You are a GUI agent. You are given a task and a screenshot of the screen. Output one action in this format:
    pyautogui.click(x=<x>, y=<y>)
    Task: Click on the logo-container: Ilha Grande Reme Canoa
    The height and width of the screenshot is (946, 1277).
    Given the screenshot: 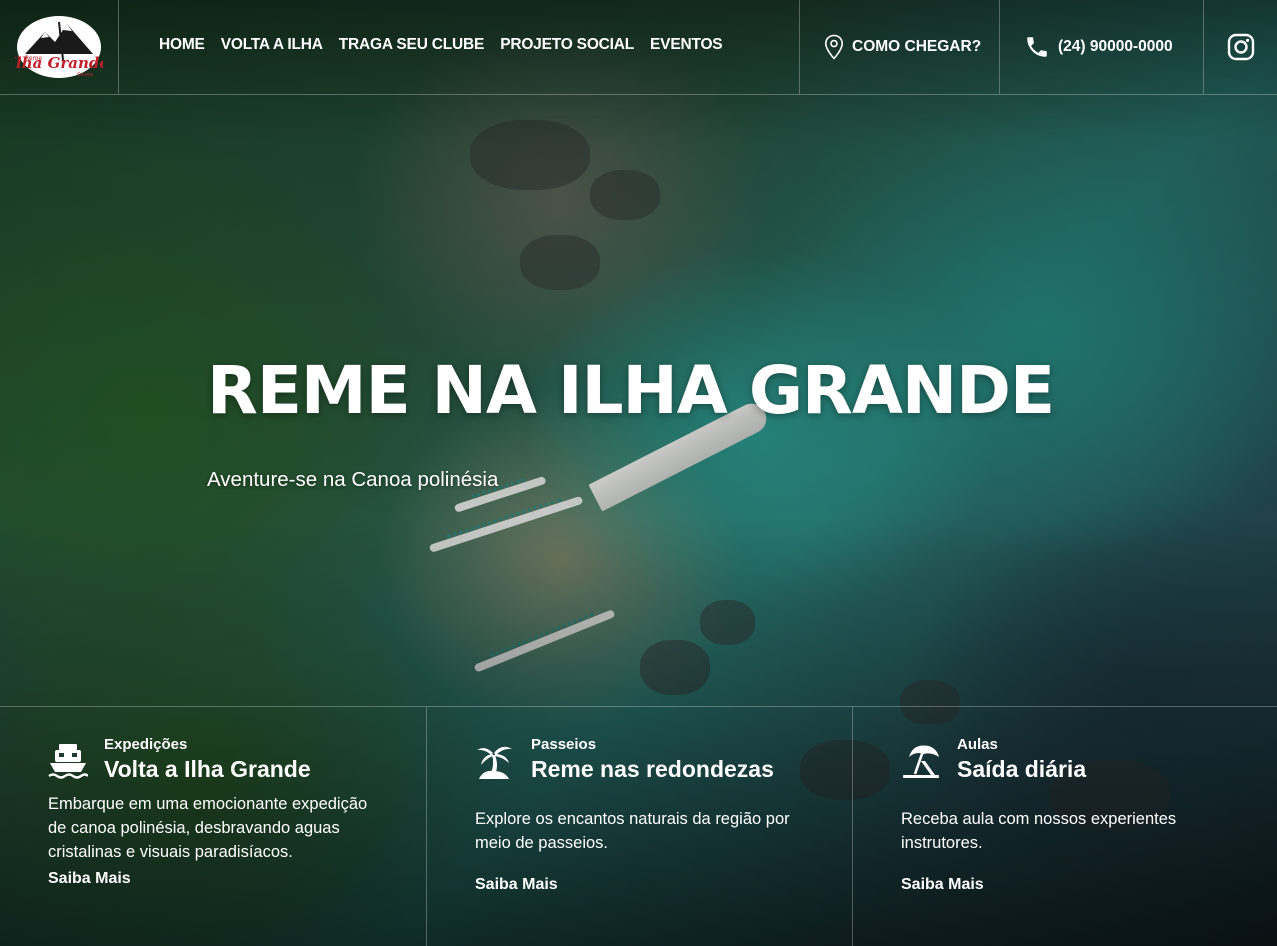 What is the action you would take?
    pyautogui.click(x=59, y=47)
    